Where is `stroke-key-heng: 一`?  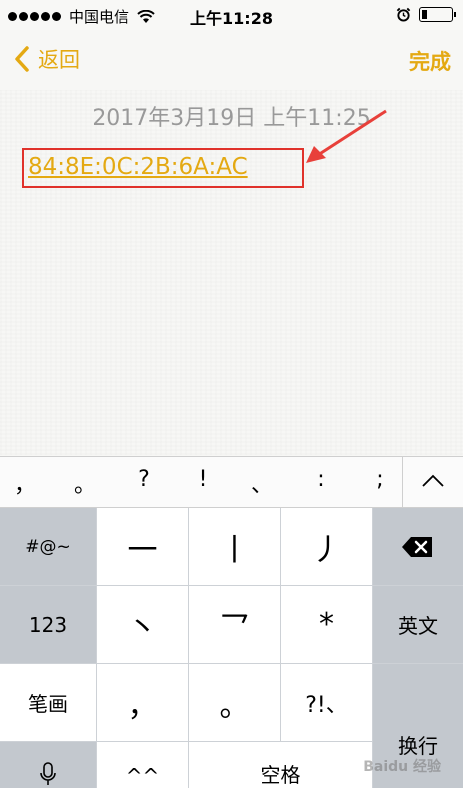 stroke-key-heng: 一 is located at coordinates (142, 546).